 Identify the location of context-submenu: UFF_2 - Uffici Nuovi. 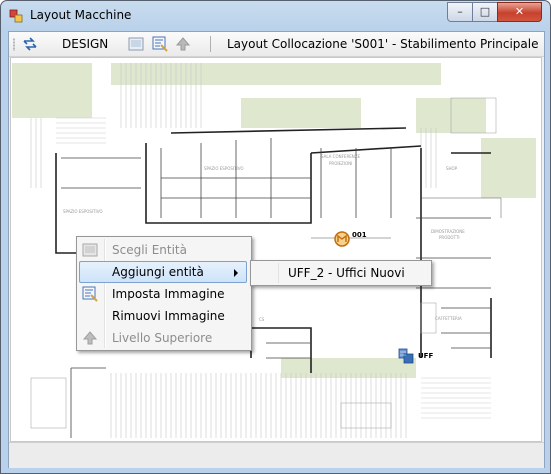
(341, 273).